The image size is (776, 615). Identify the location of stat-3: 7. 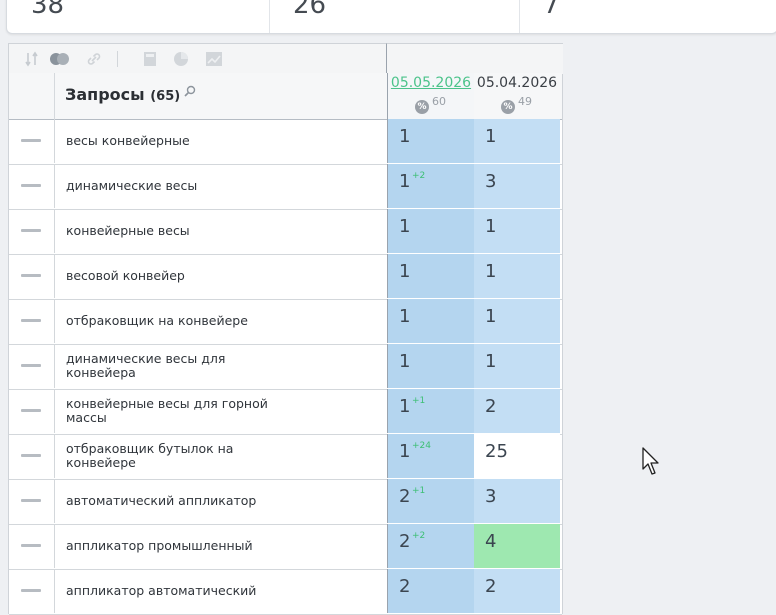
(647, 16).